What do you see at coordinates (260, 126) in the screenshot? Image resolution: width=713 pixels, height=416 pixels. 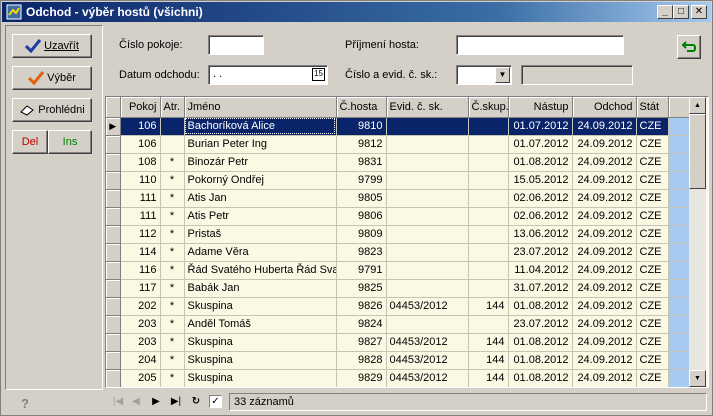 I see `cell-name: Bachoríková Alice` at bounding box center [260, 126].